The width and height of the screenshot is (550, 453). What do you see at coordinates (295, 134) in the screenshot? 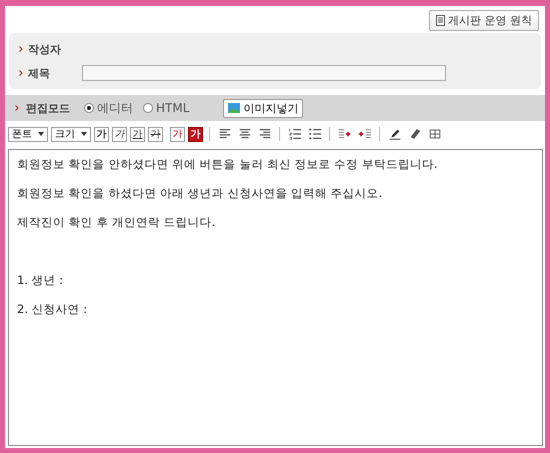
I see `numbered-list-icon` at bounding box center [295, 134].